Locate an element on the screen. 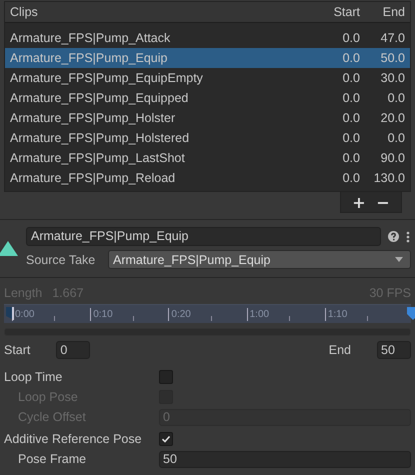 The width and height of the screenshot is (415, 475). time-label: 0:20 is located at coordinates (181, 314).